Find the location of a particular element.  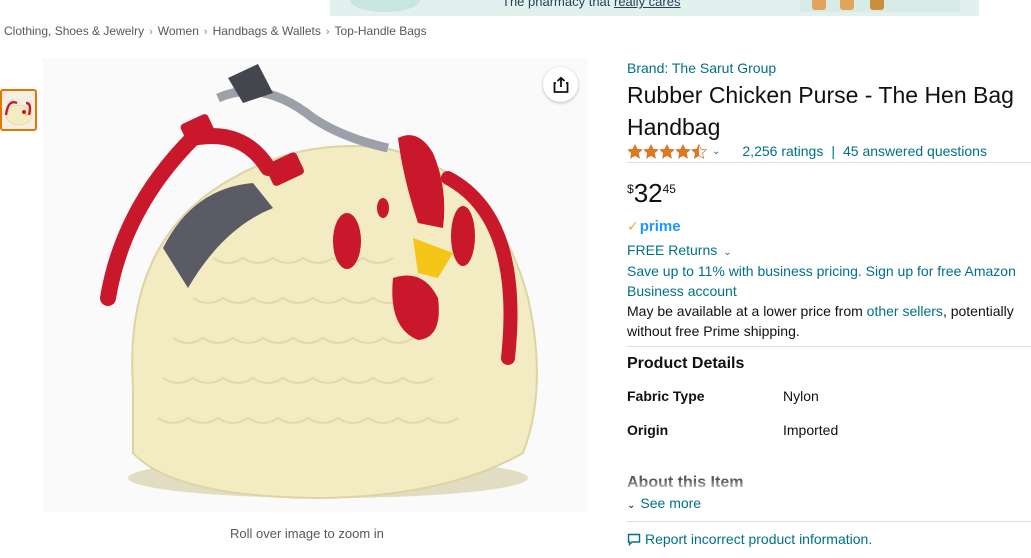

see-more-link: ⌄ See more is located at coordinates (664, 503).